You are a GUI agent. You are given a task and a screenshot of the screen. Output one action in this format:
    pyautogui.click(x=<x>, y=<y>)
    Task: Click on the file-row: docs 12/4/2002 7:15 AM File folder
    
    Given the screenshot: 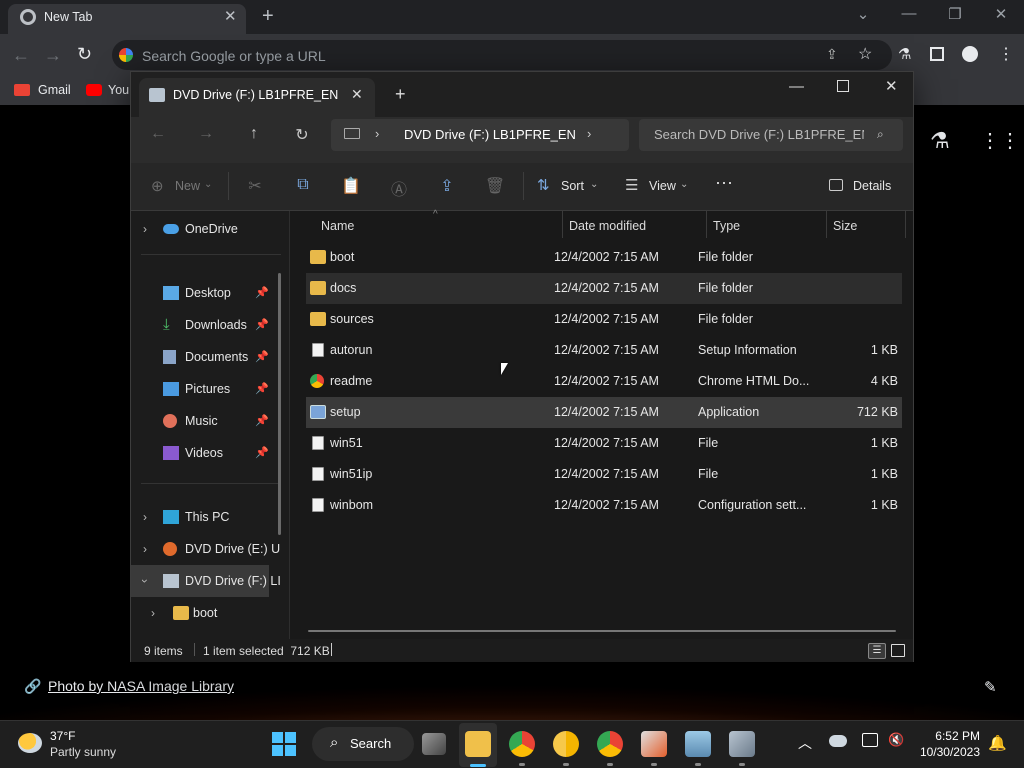 What is the action you would take?
    pyautogui.click(x=604, y=288)
    